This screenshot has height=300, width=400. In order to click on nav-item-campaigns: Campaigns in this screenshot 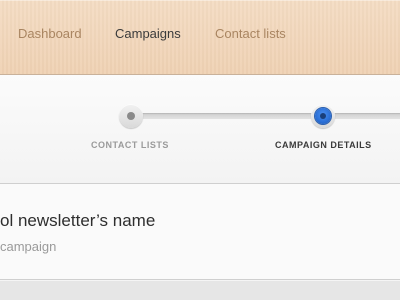, I will do `click(148, 34)`.